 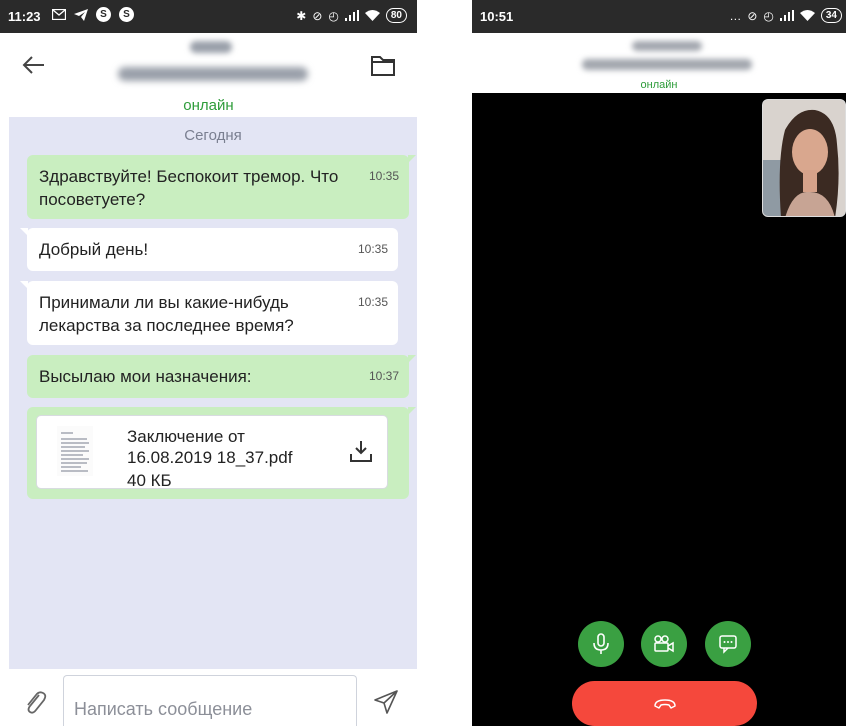 I want to click on status-bar: 11:23 S S ✱ ⊘ ◴ 80, so click(x=208, y=16).